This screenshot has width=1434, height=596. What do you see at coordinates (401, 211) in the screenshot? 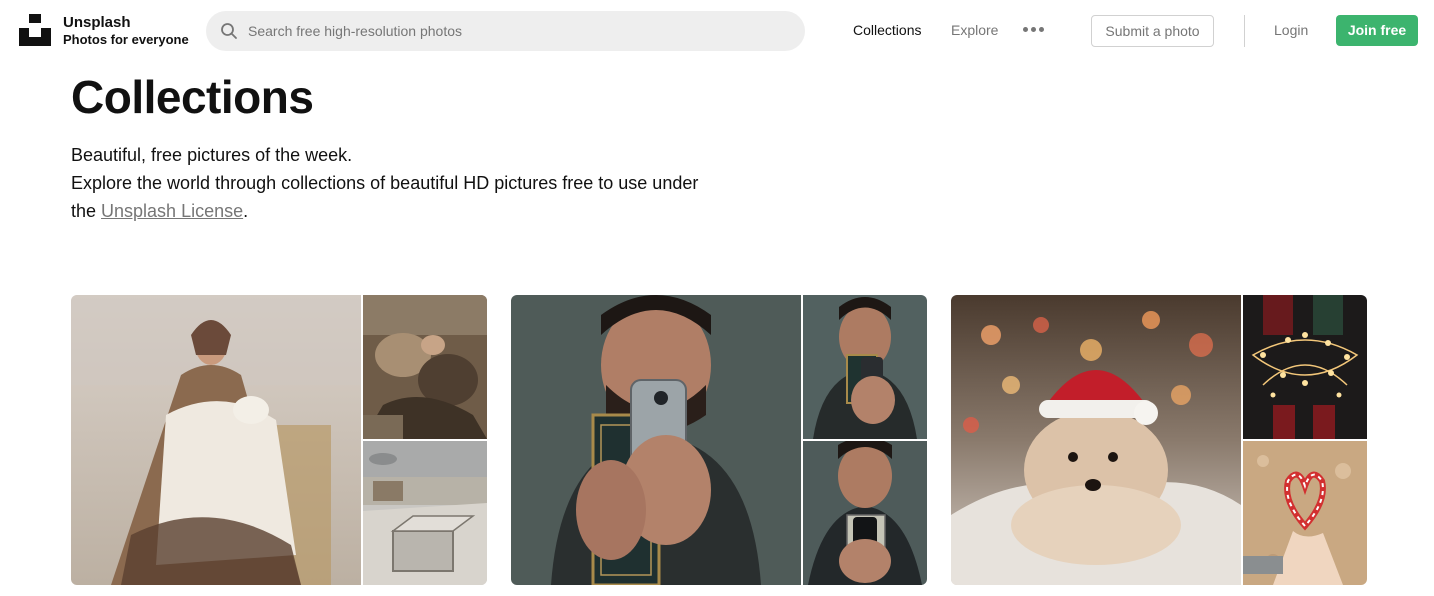
I see `intro-line-3: the Unsplash License.` at bounding box center [401, 211].